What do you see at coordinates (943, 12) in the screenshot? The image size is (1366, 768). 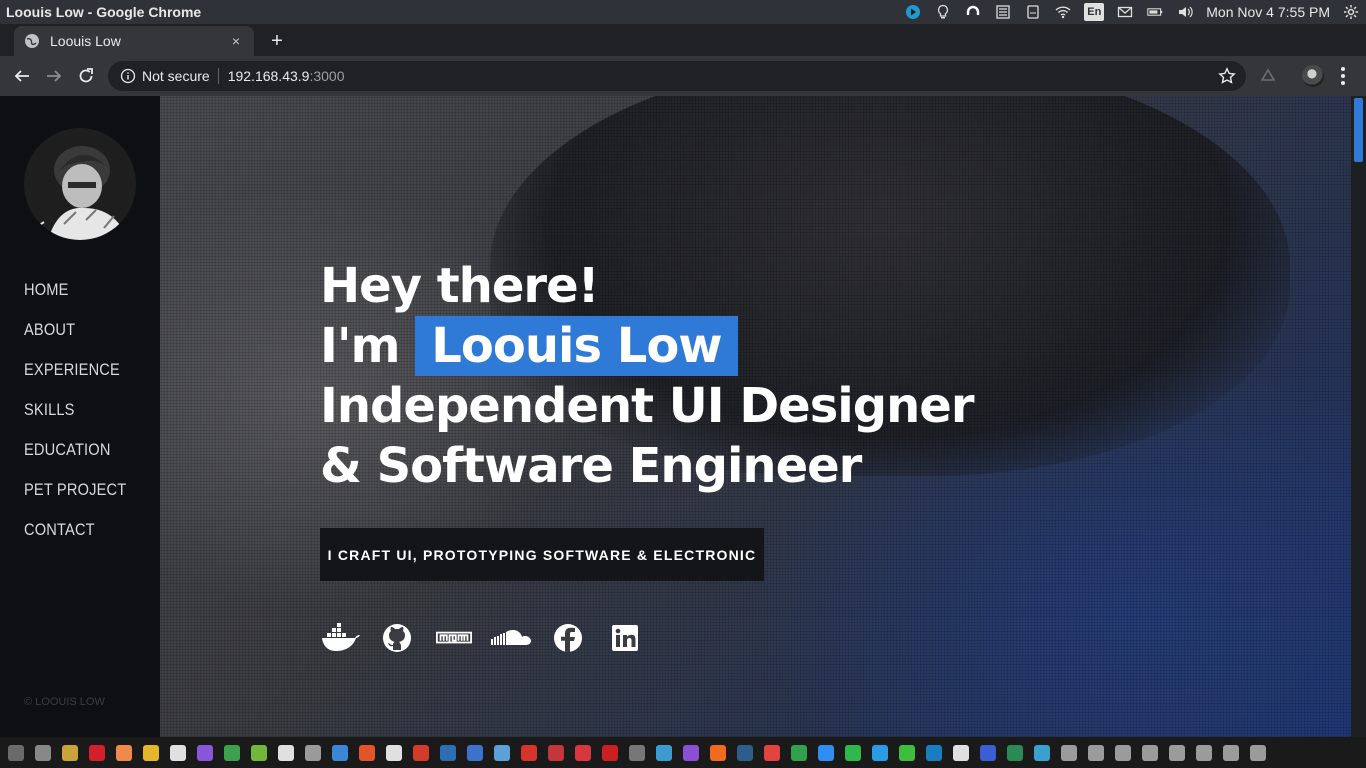 I see `lightbulb-icon` at bounding box center [943, 12].